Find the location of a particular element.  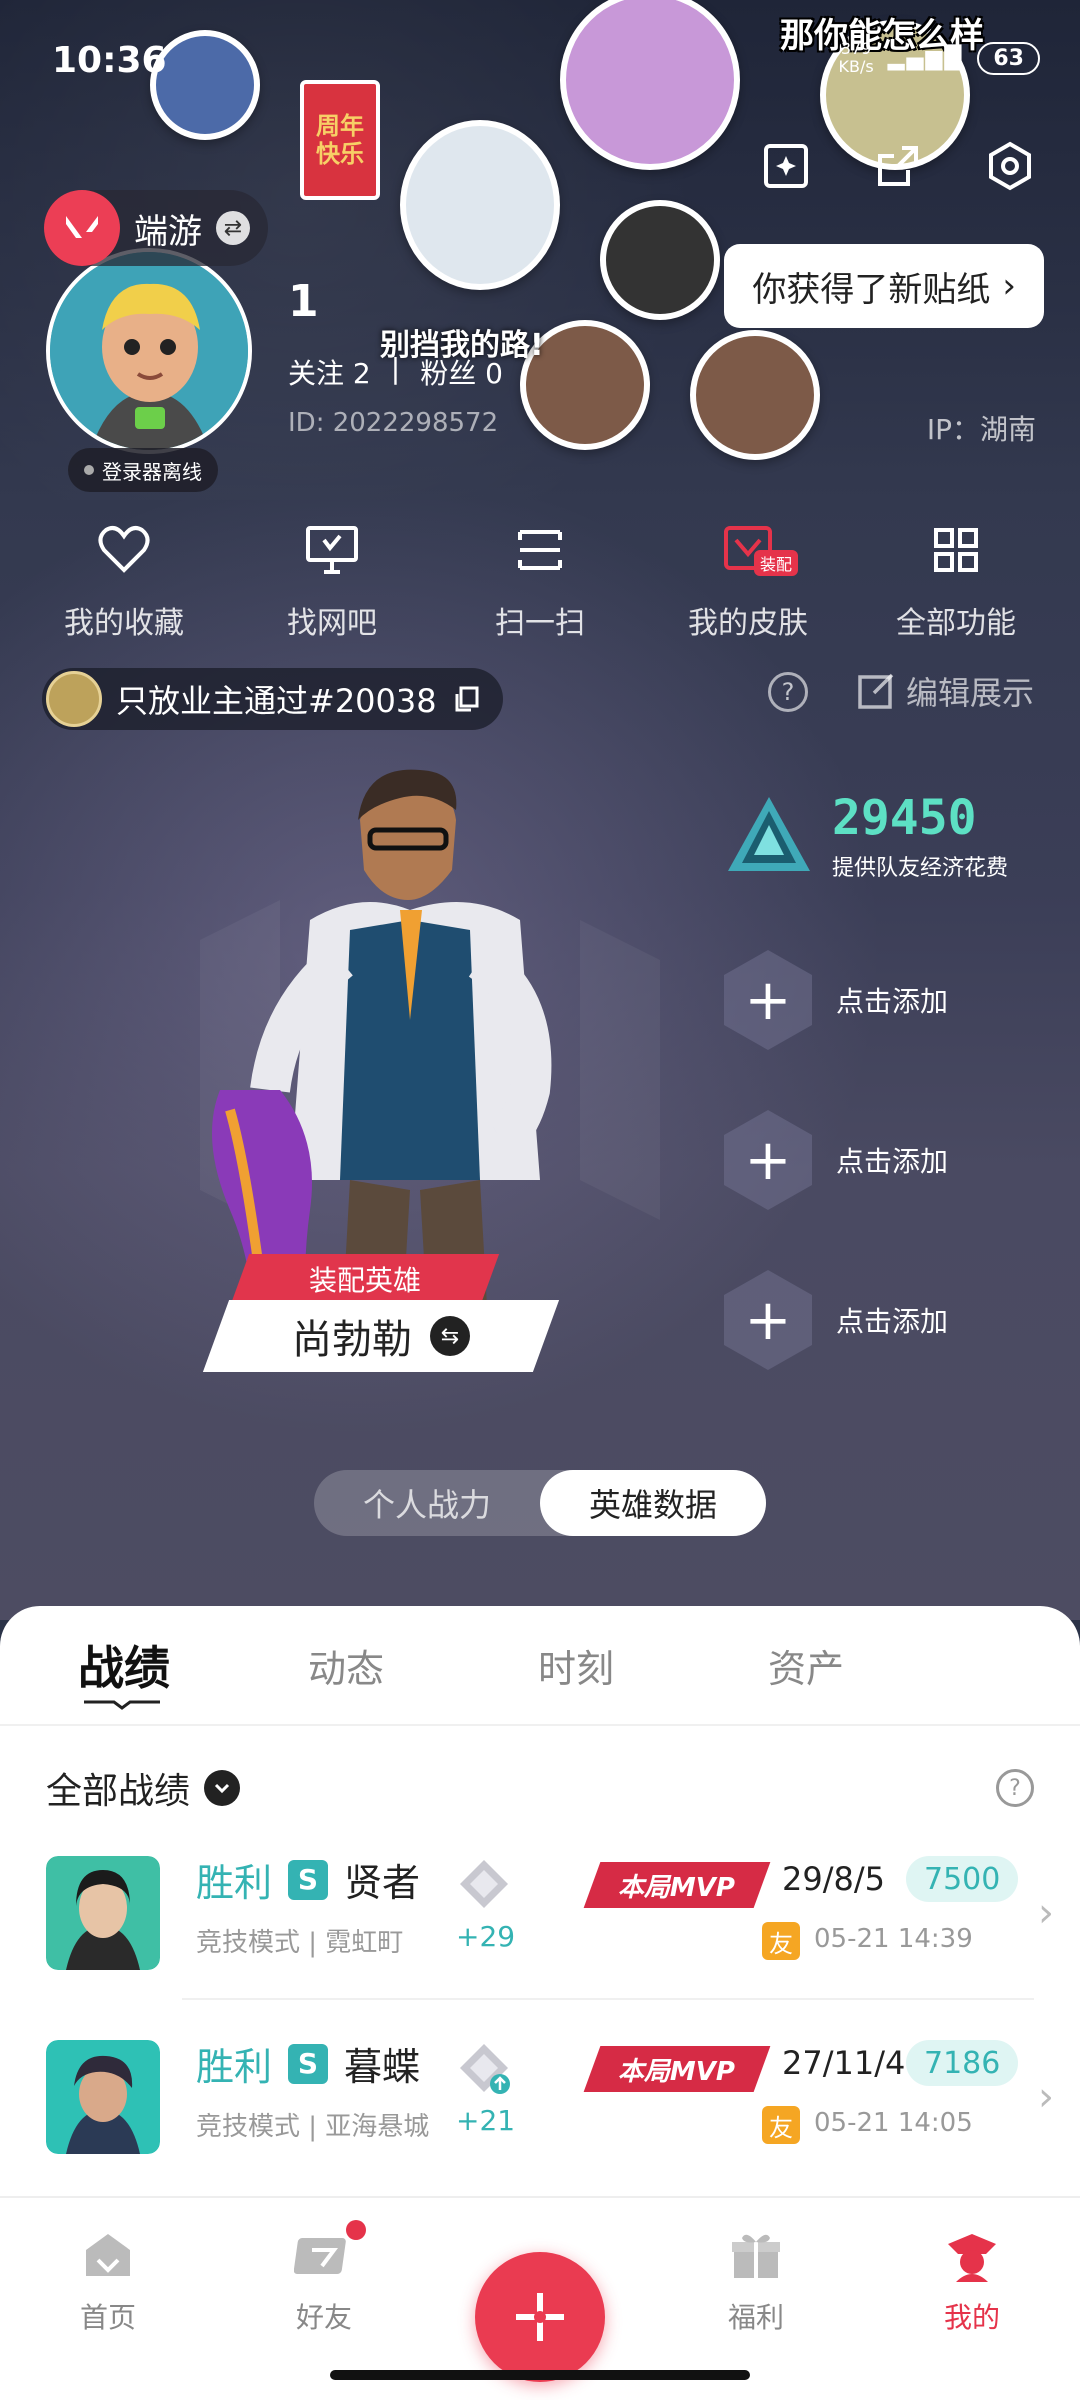

rr-gain: +21 is located at coordinates (486, 2120).